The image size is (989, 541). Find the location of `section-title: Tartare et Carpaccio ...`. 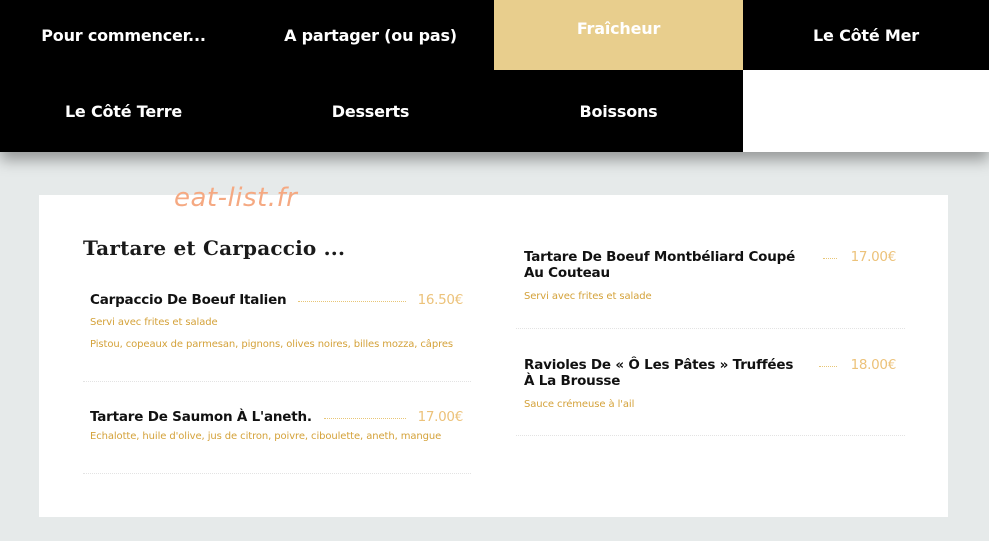

section-title: Tartare et Carpaccio ... is located at coordinates (214, 248).